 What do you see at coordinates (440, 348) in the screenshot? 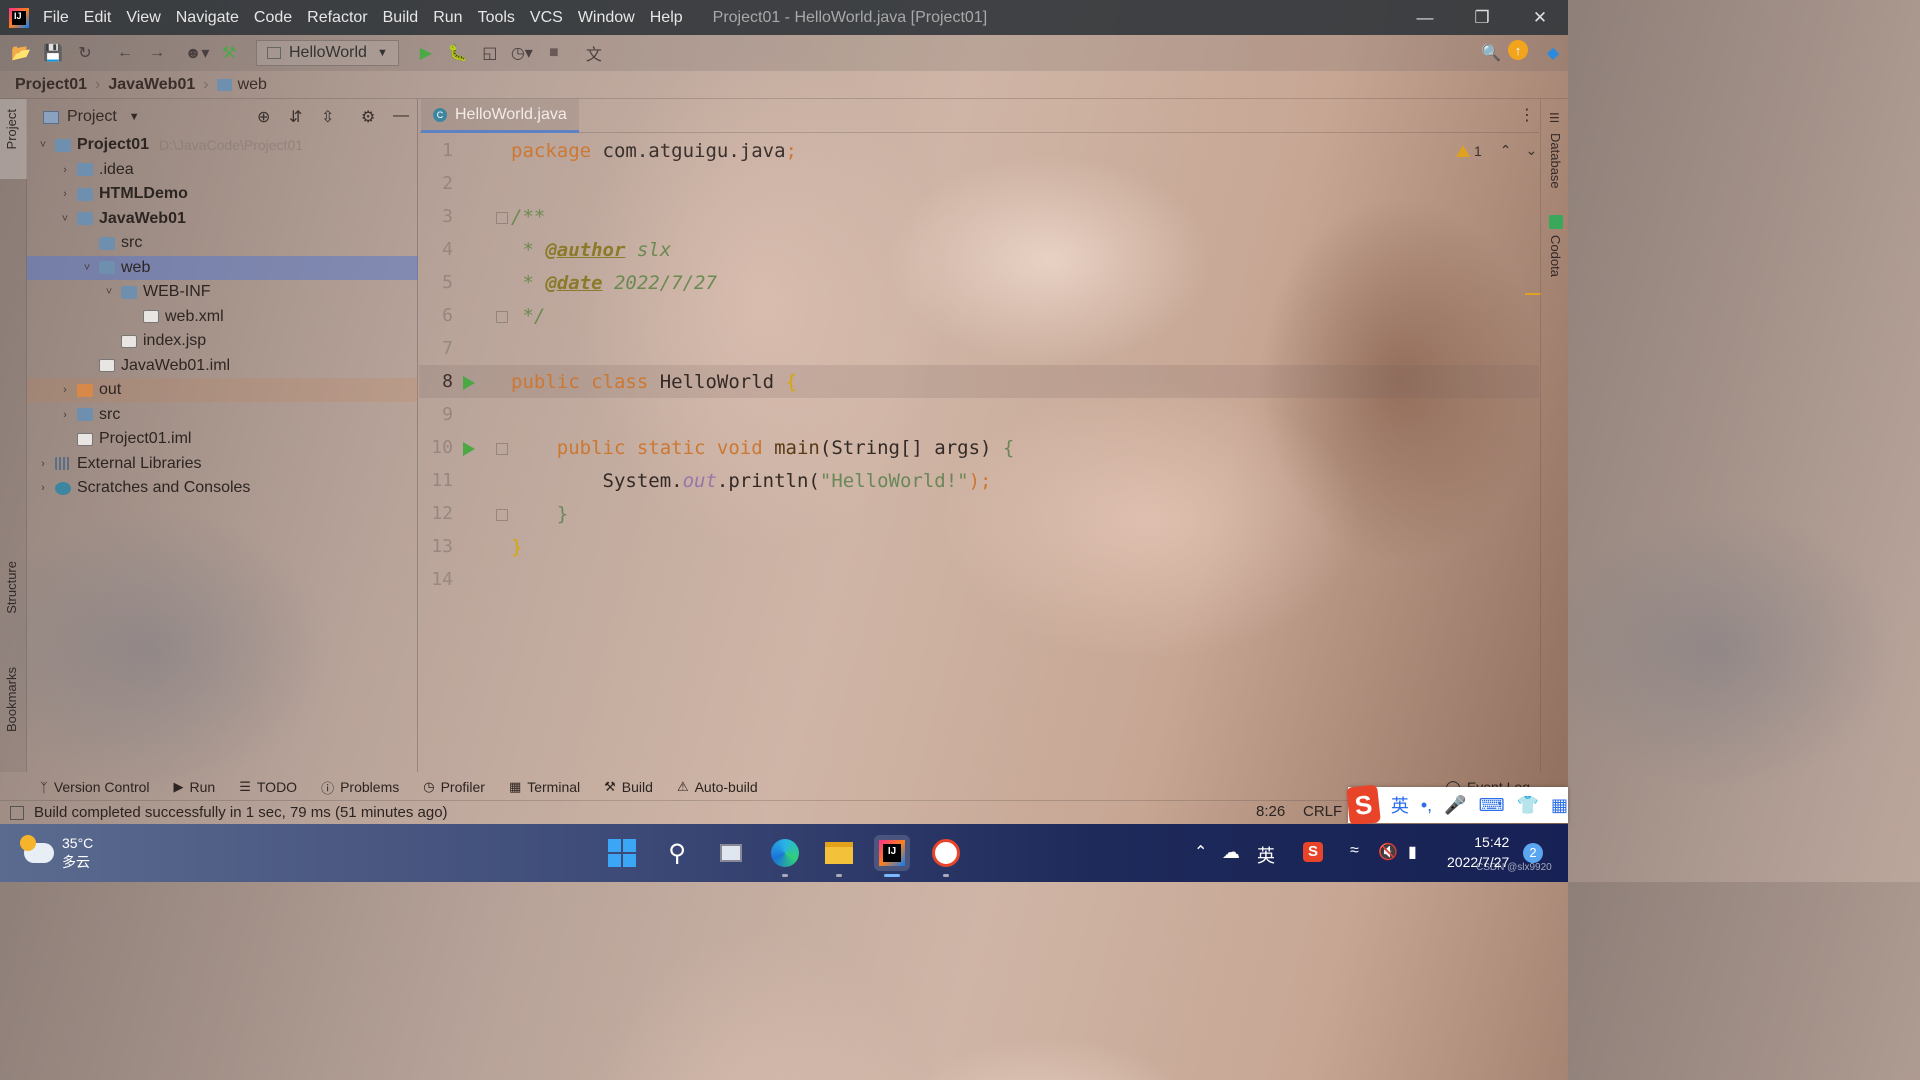
I see `line-number: 7` at bounding box center [440, 348].